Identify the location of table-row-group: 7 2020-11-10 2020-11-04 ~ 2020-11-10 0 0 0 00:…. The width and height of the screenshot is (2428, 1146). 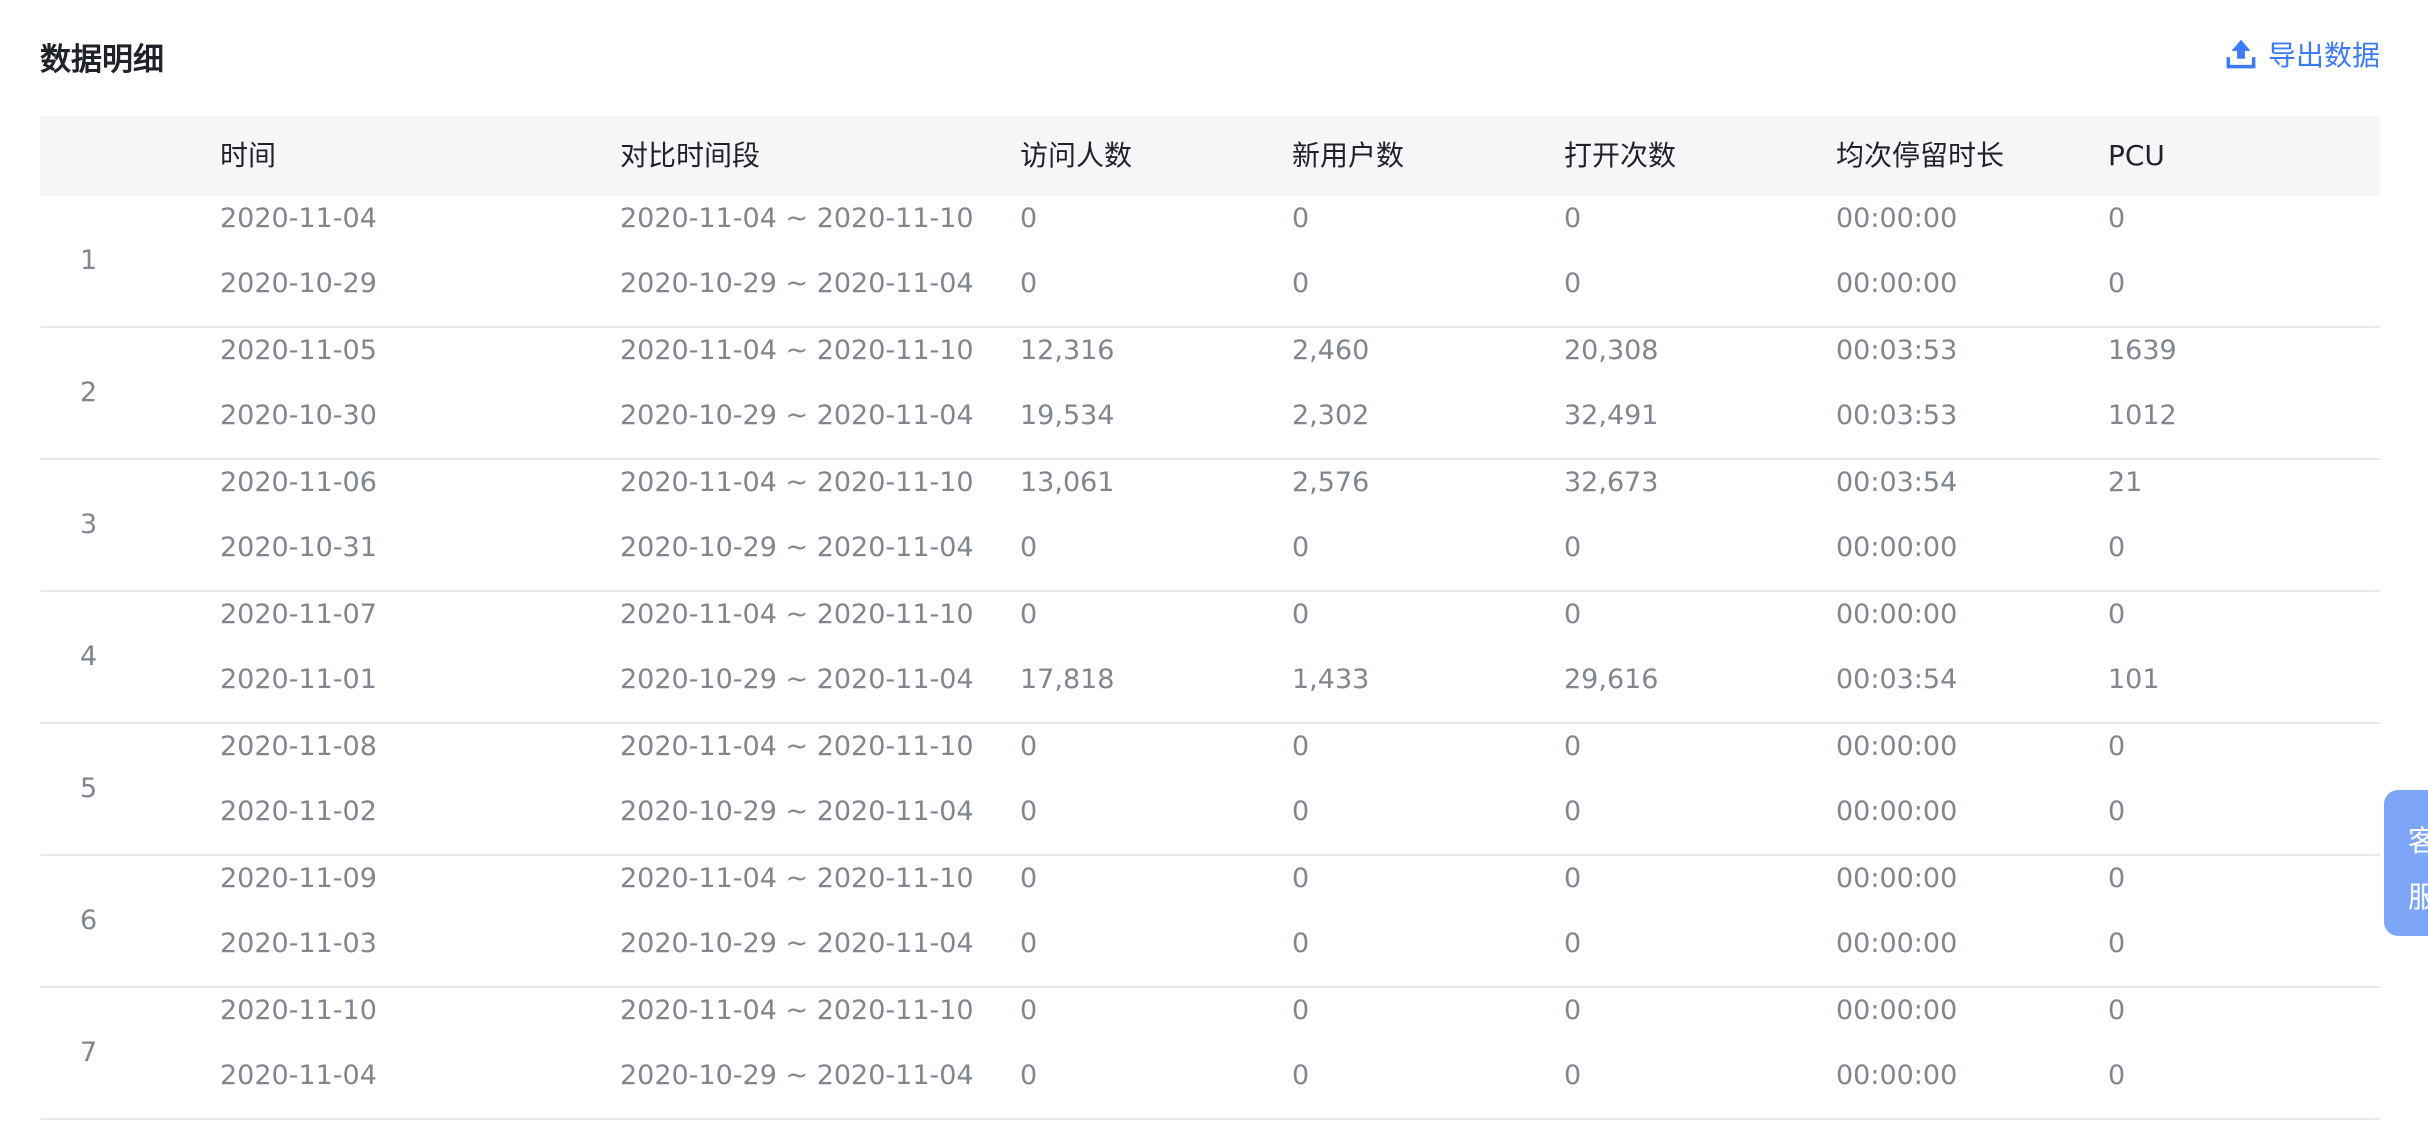
(1210, 1054).